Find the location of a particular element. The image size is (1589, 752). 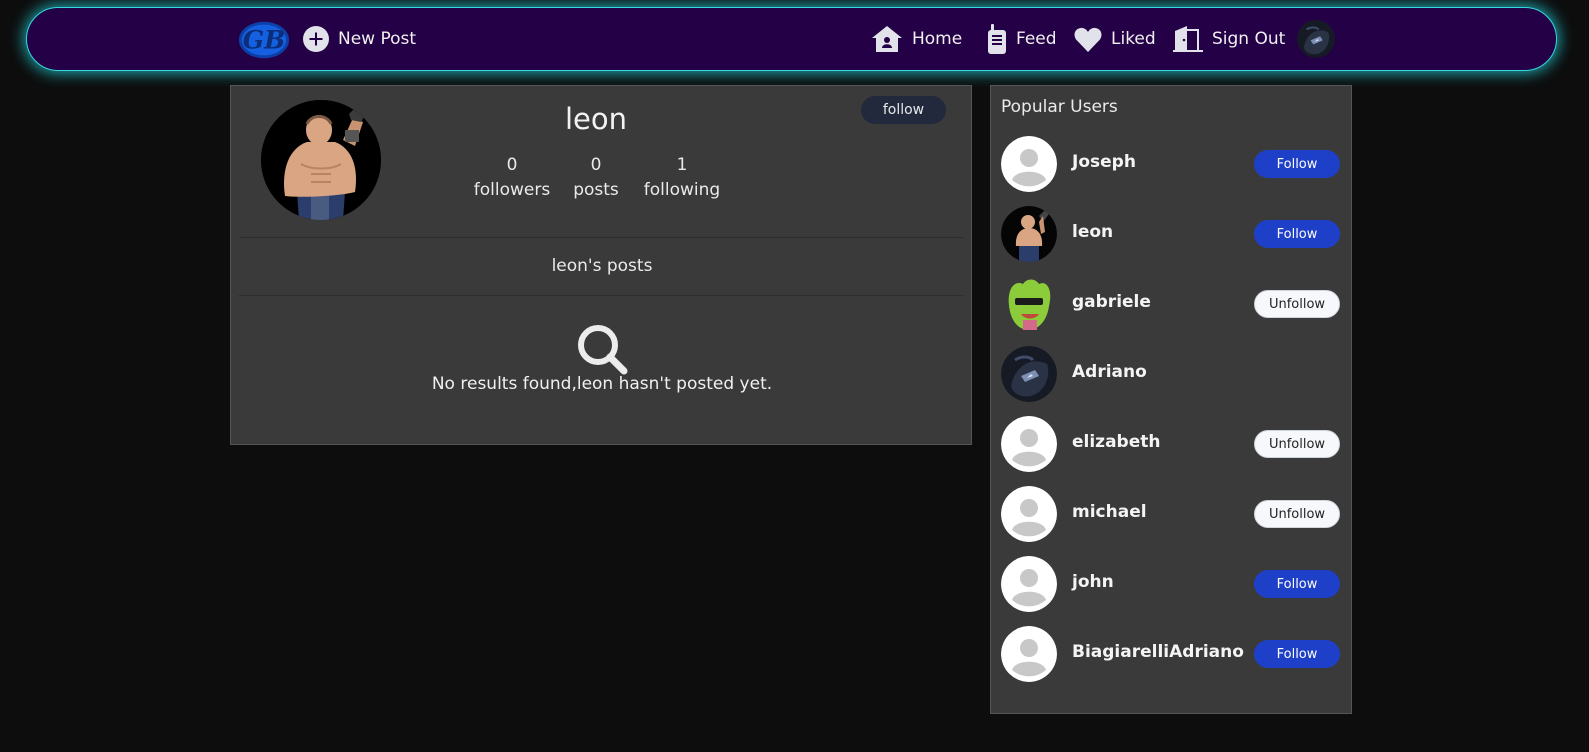

popular-users-title: Popular Users is located at coordinates (1059, 107).